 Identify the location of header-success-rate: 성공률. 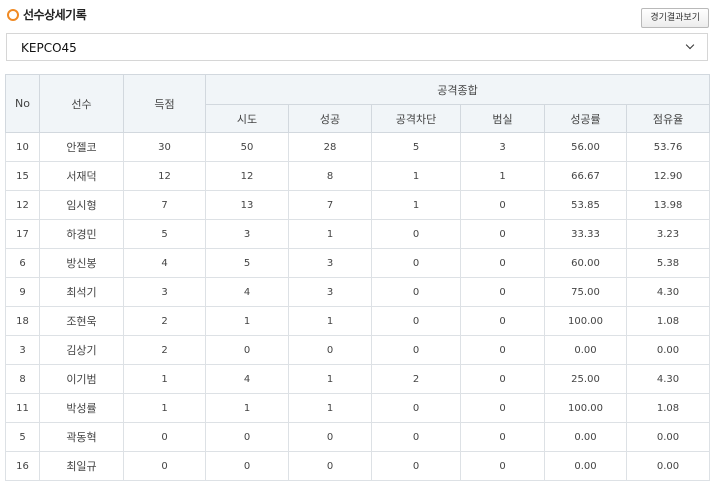
(585, 118).